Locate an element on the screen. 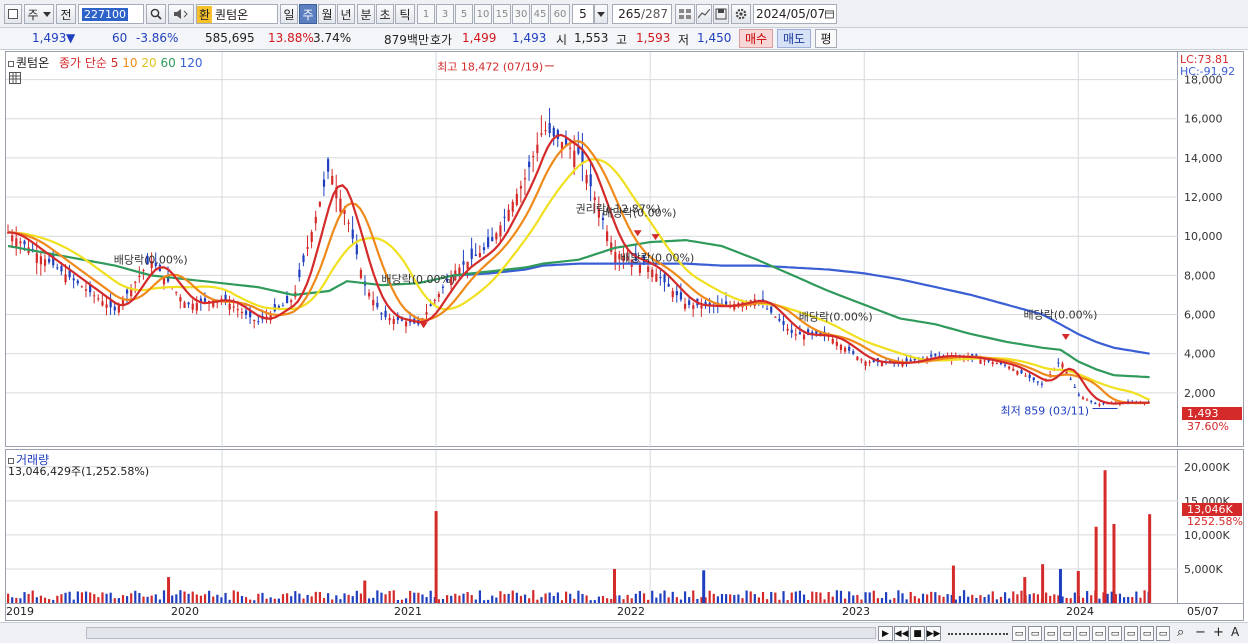 The height and width of the screenshot is (643, 1248). buy-button: 매수 is located at coordinates (756, 38).